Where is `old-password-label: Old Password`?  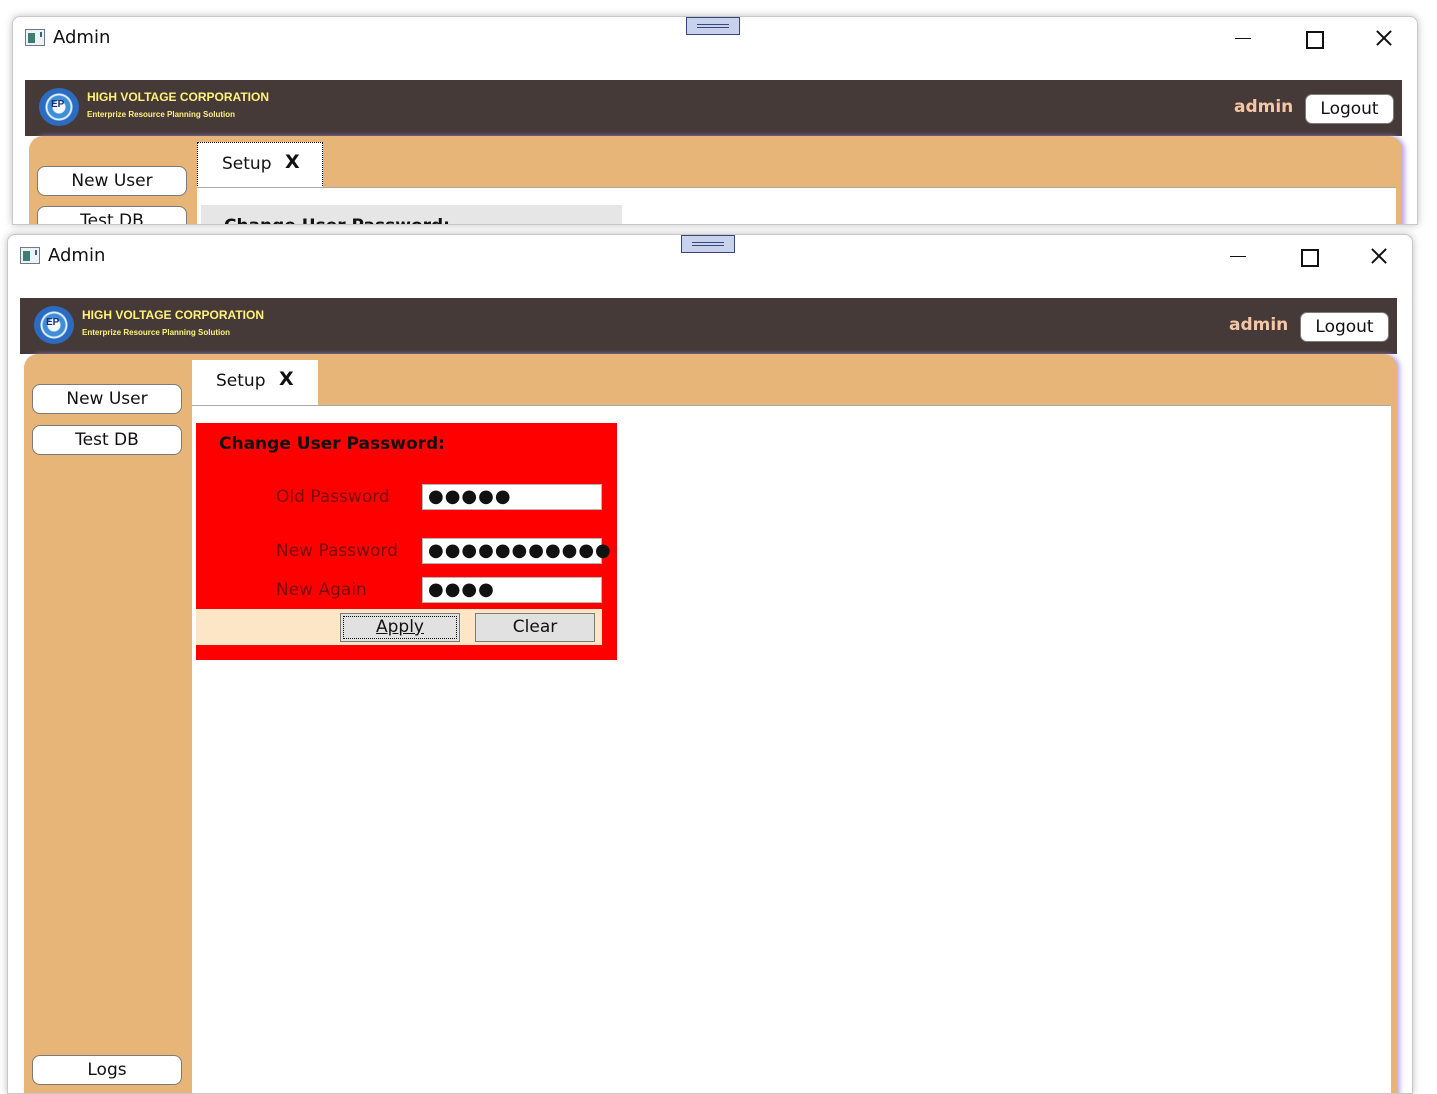
old-password-label: Old Password is located at coordinates (333, 497).